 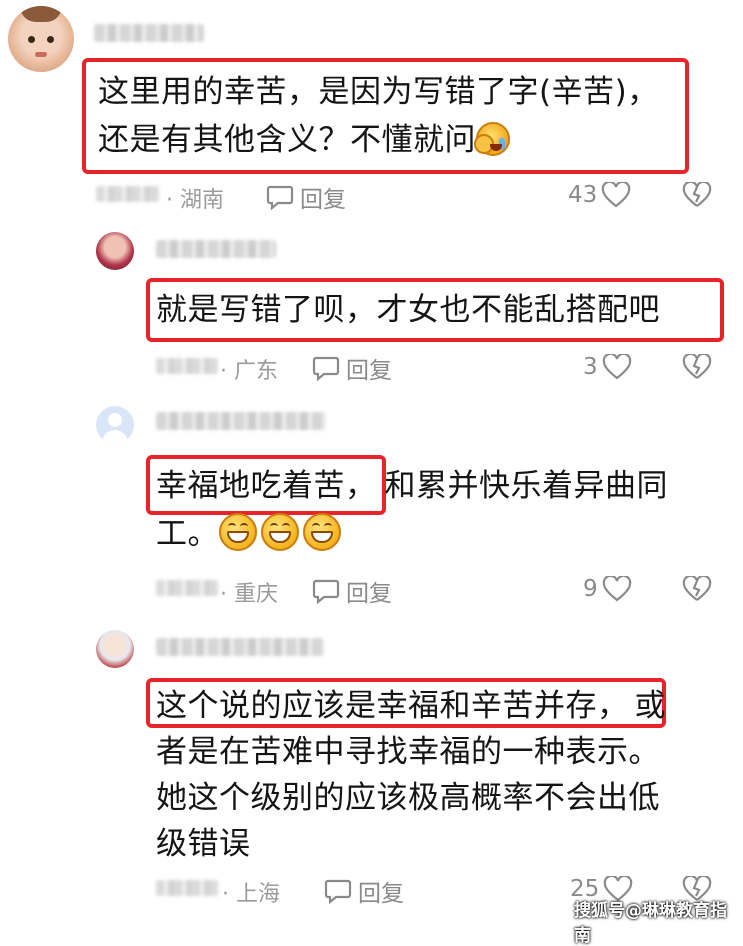 What do you see at coordinates (251, 894) in the screenshot?
I see `comment-location: · 上海` at bounding box center [251, 894].